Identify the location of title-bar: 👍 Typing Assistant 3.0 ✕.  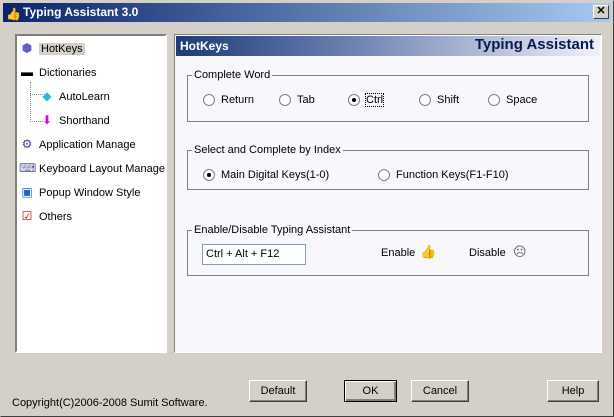
(307, 12).